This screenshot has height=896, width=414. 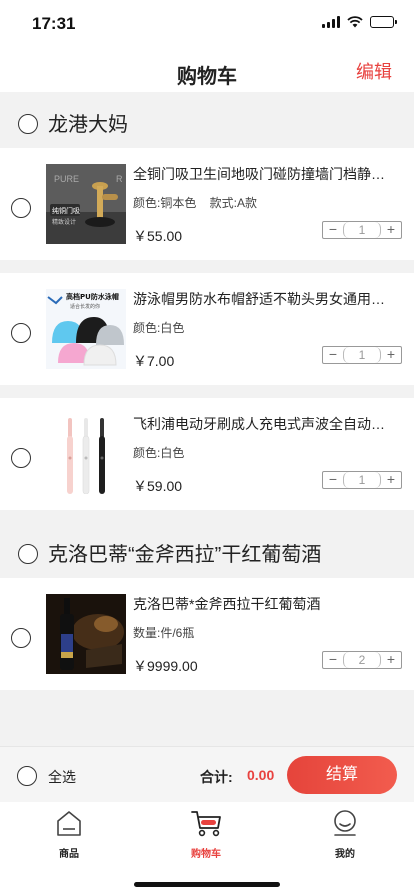 What do you see at coordinates (158, 236) in the screenshot?
I see `item-price: ￥55.00` at bounding box center [158, 236].